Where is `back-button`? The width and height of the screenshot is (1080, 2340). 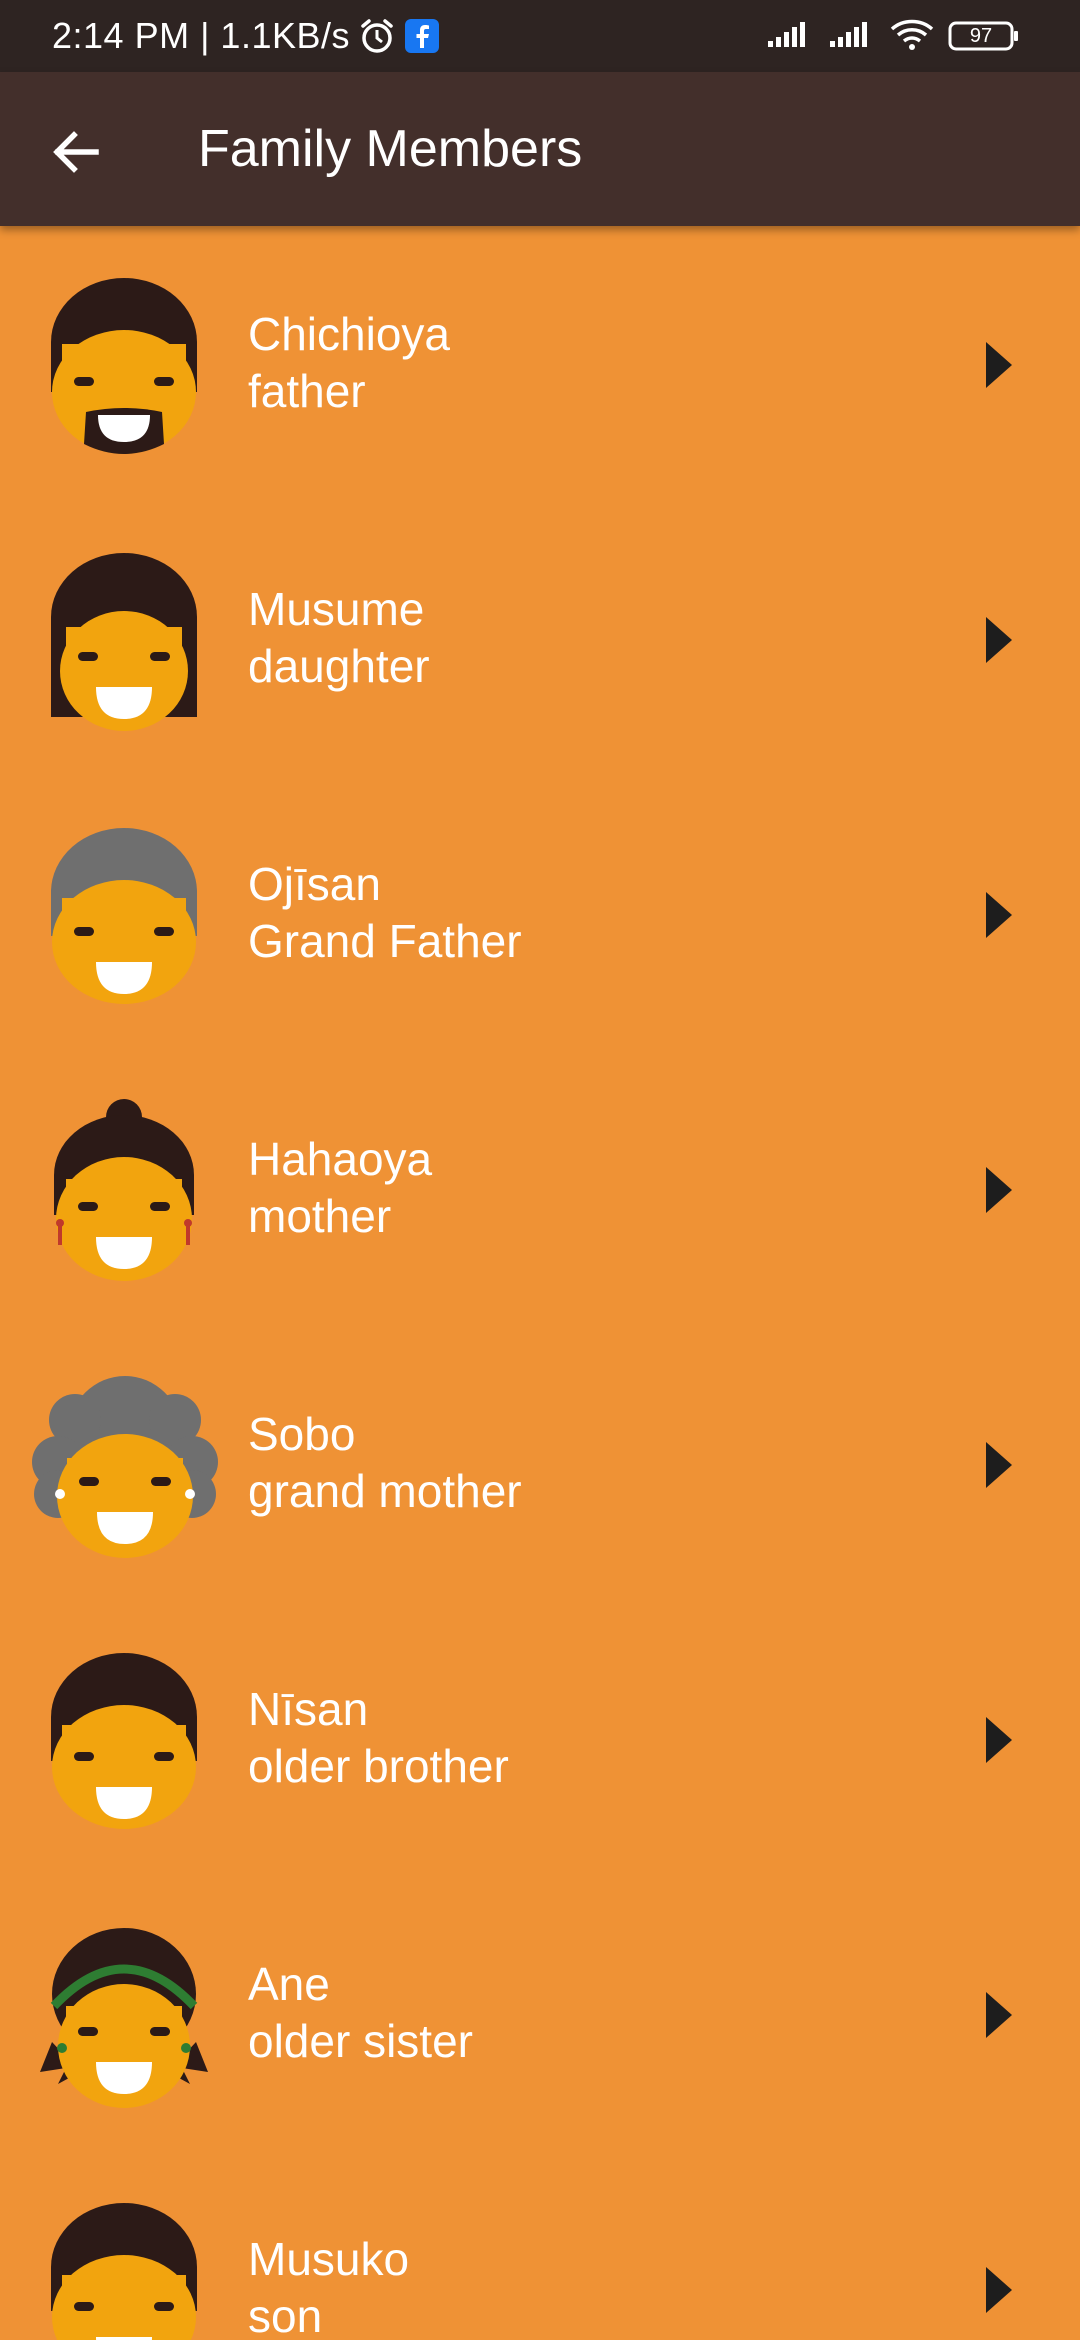 back-button is located at coordinates (76, 152).